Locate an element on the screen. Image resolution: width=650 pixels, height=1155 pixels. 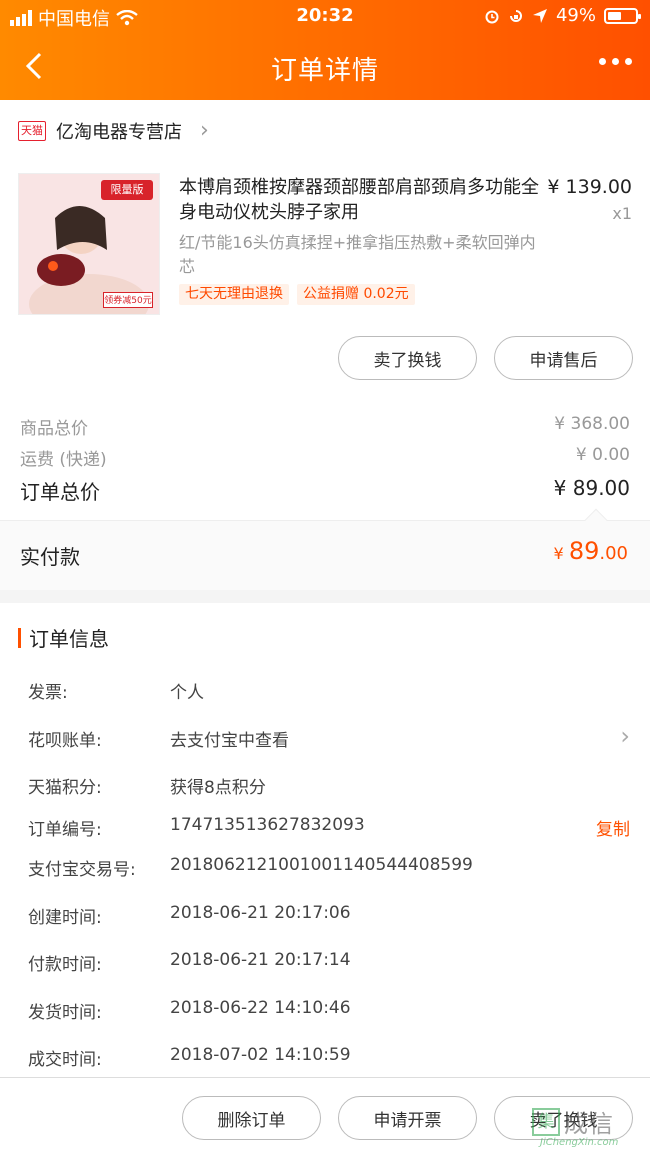
shipping-row: 运费 (快递) ¥ 0.00 is located at coordinates (325, 457).